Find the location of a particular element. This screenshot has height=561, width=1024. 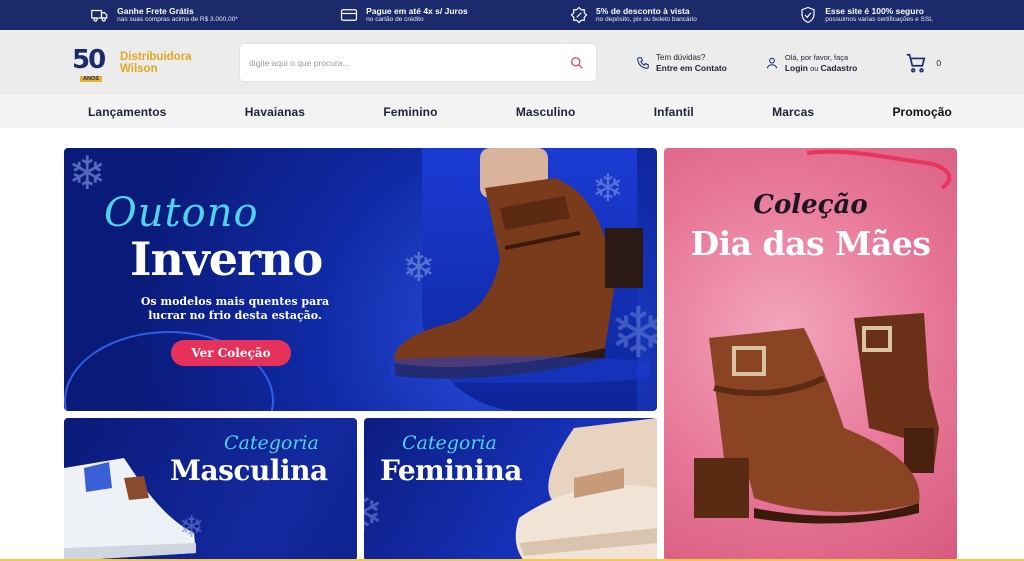

nav-item-masculino: Masculino is located at coordinates (546, 112).